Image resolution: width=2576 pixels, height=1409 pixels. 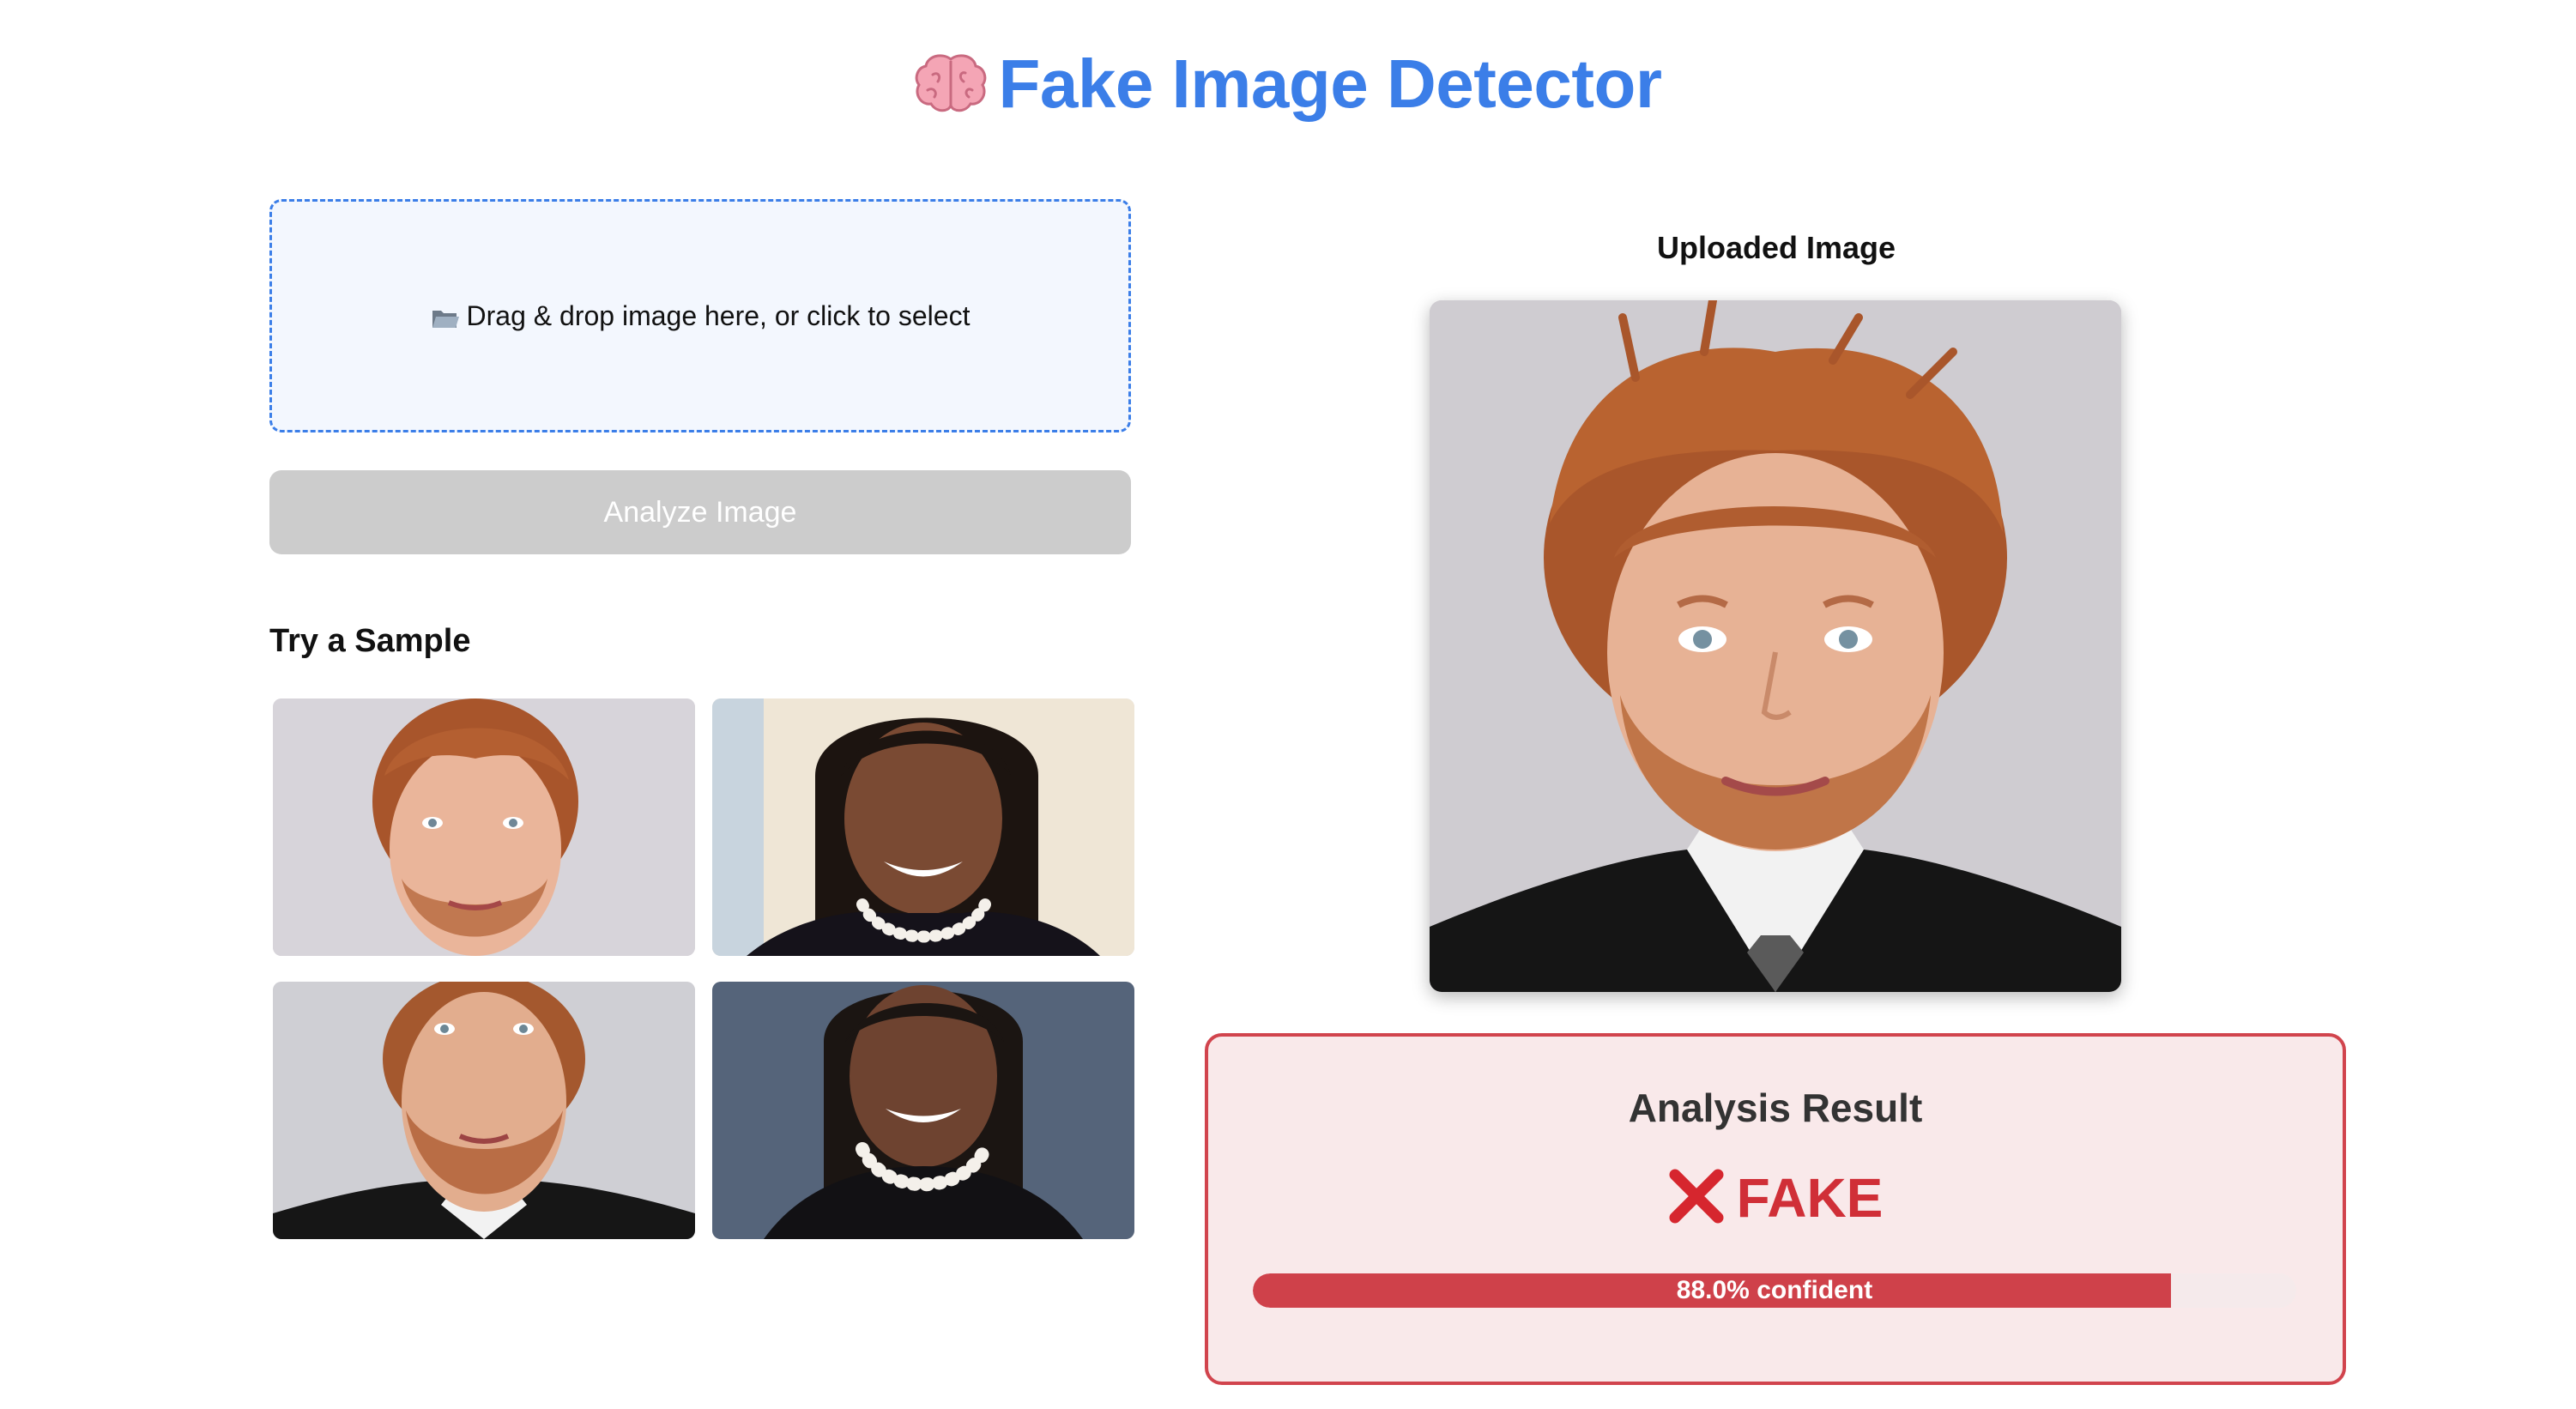 I want to click on brain-icon, so click(x=951, y=80).